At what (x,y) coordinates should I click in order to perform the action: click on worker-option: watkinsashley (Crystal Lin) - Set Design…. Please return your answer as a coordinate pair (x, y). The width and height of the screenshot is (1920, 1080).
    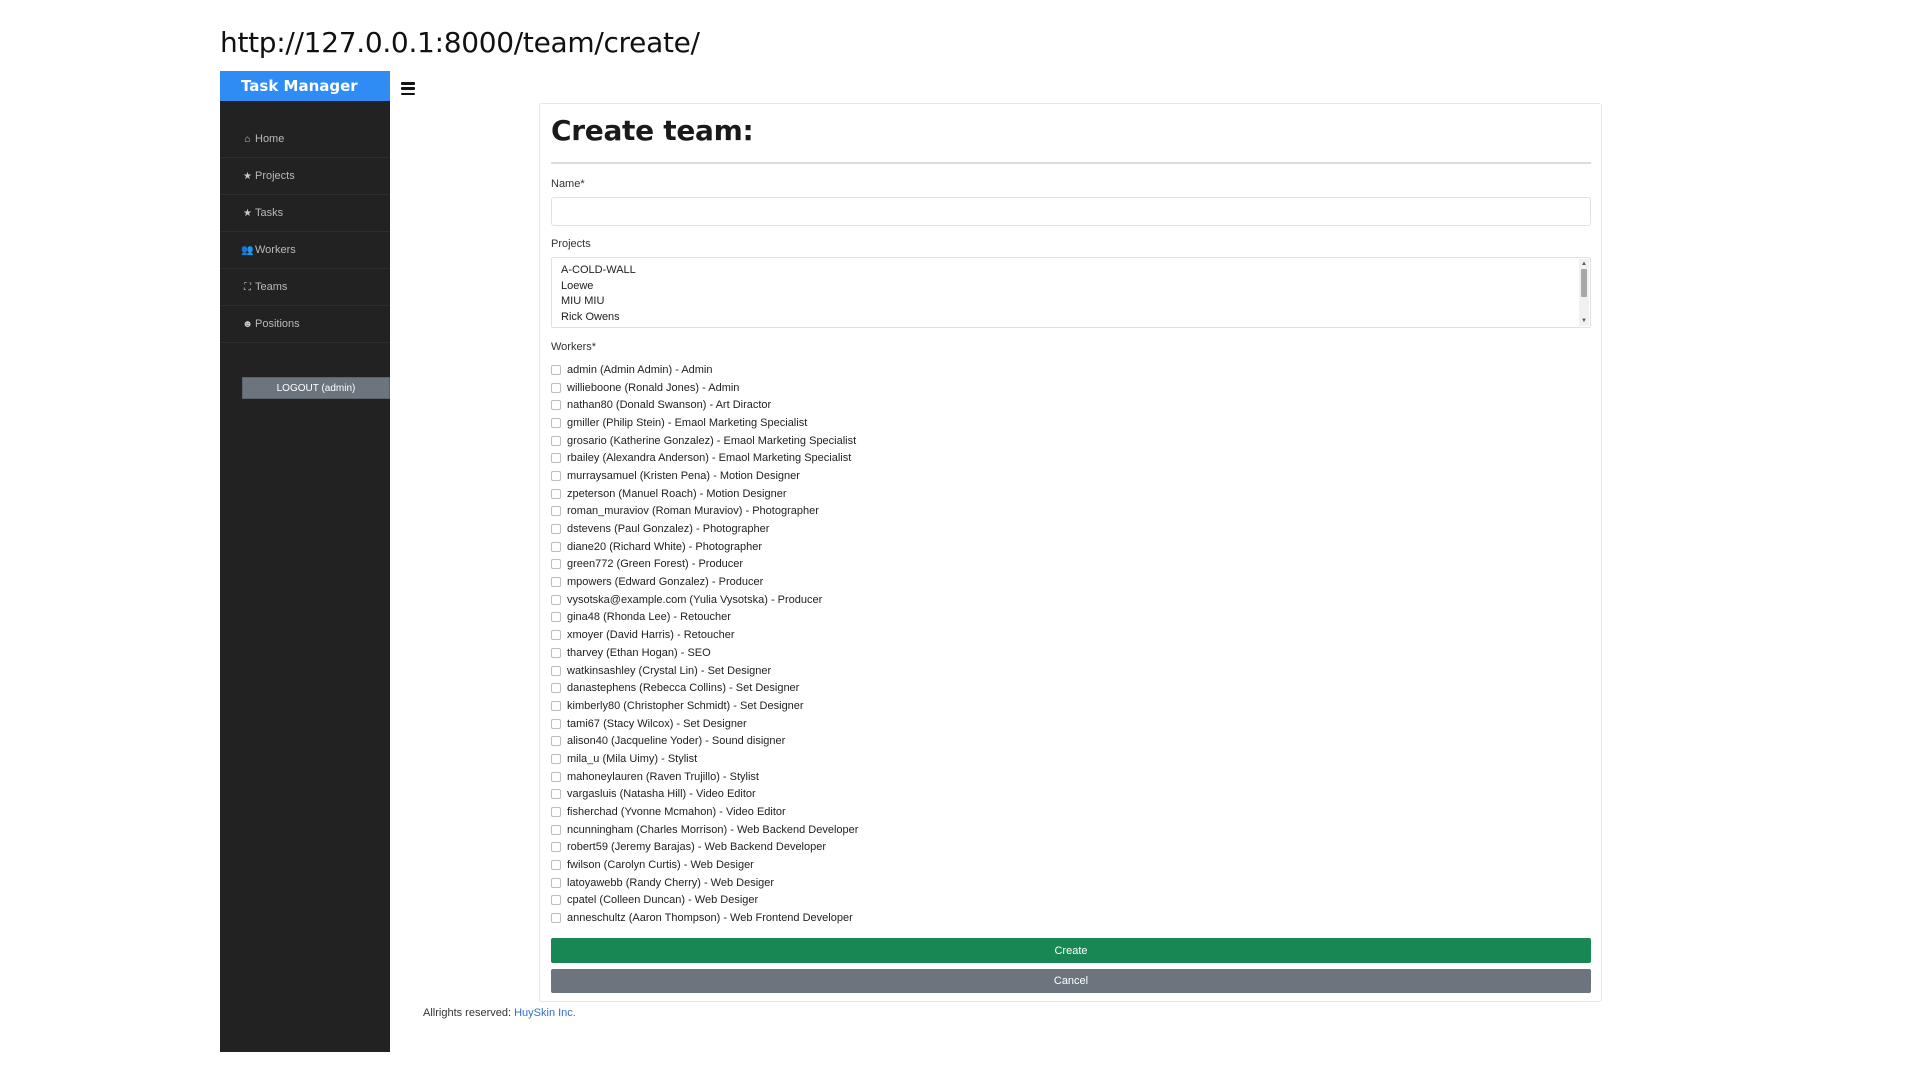
    Looking at the image, I should click on (851, 671).